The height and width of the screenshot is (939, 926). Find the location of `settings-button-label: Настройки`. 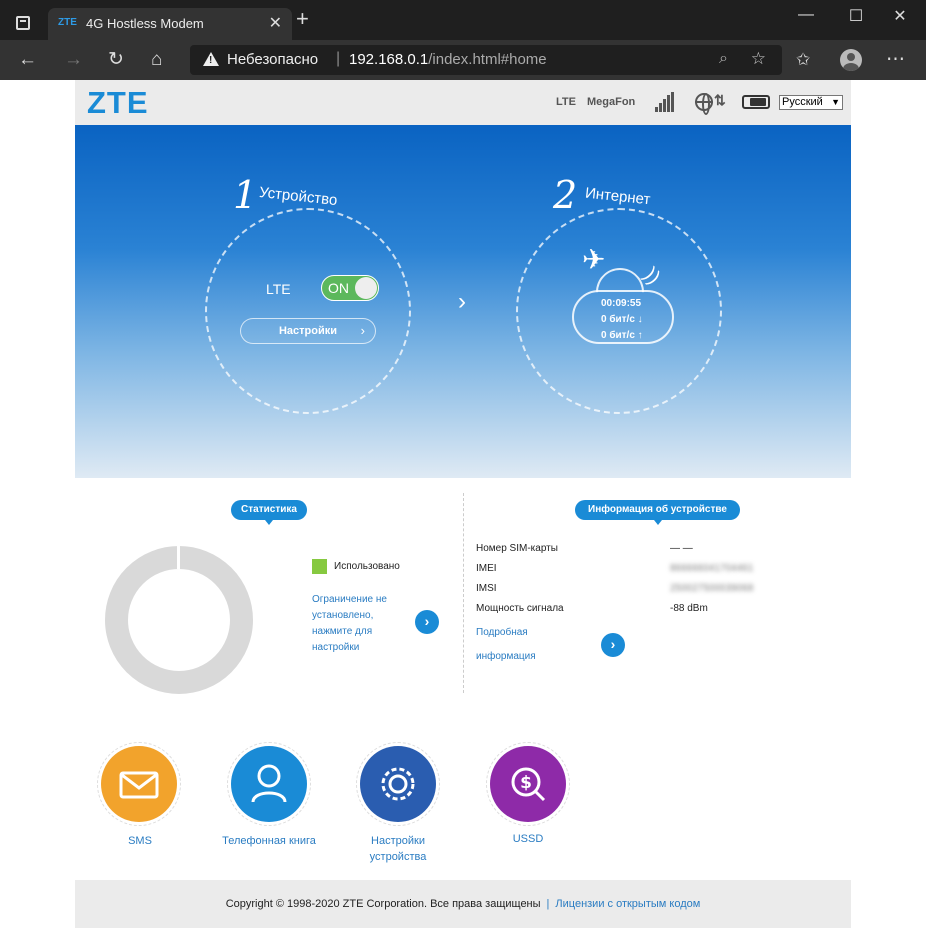

settings-button-label: Настройки is located at coordinates (308, 331).